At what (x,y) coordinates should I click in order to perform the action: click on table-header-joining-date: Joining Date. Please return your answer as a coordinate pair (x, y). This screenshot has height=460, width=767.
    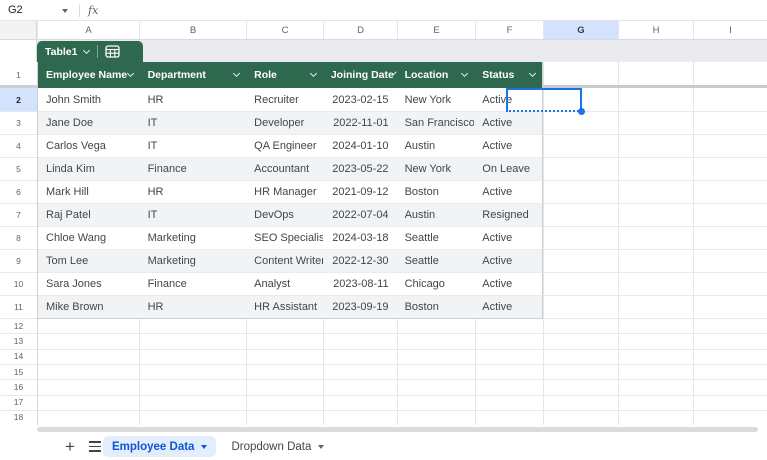
    Looking at the image, I should click on (360, 75).